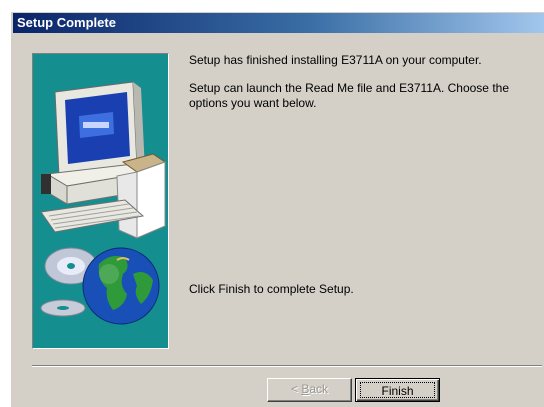 This screenshot has height=407, width=544. What do you see at coordinates (103, 203) in the screenshot?
I see `computer-cd-globe-icon` at bounding box center [103, 203].